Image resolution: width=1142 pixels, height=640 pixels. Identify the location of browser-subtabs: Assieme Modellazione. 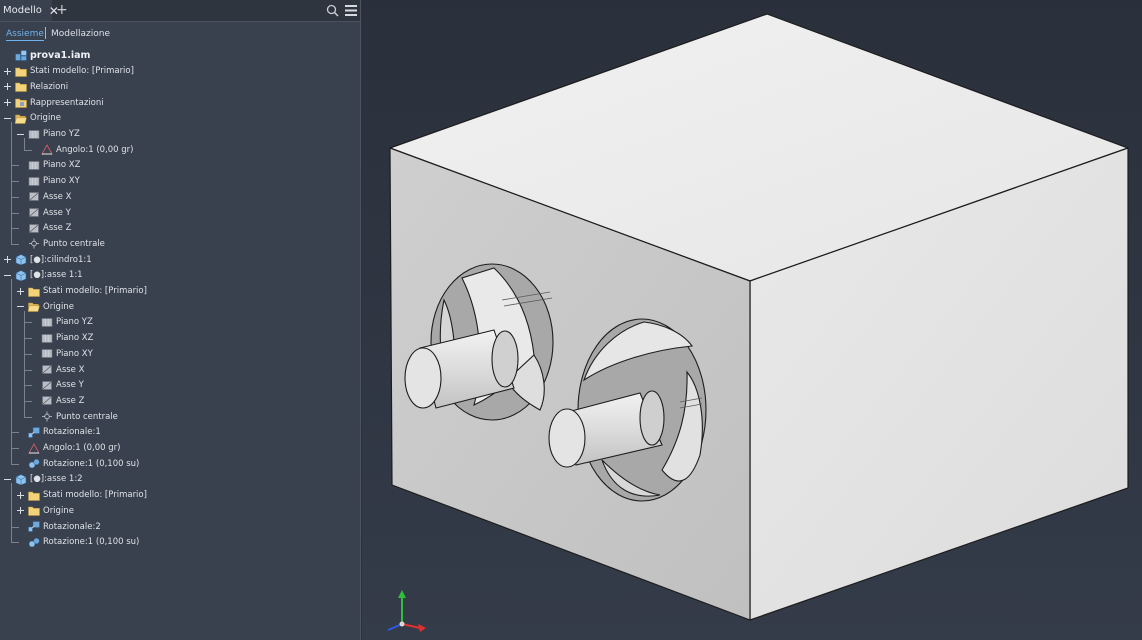
(180, 33).